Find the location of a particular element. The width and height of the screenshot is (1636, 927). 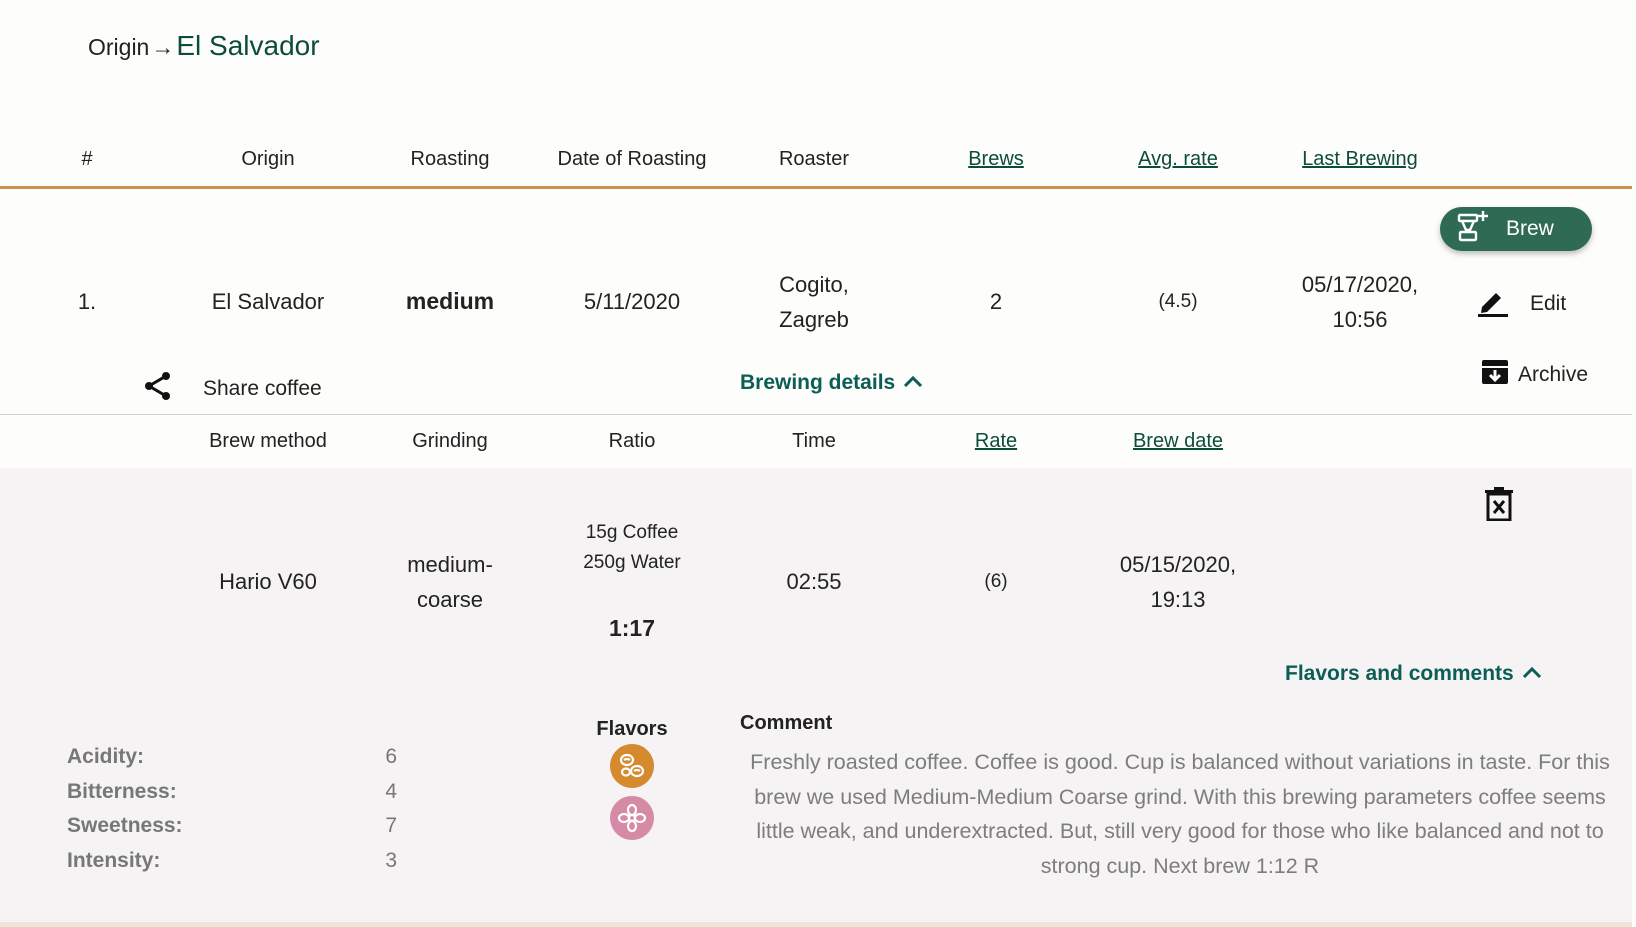

attribute-row: Bitterness: 4 is located at coordinates (232, 792).